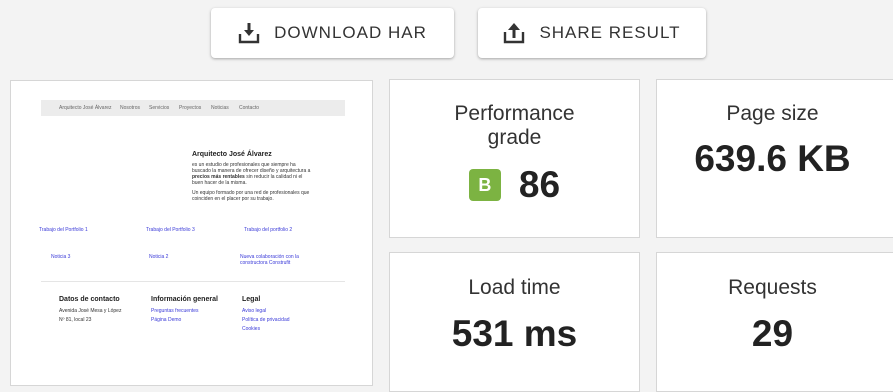 The image size is (893, 392). I want to click on preview-nav-item: Servicios, so click(159, 108).